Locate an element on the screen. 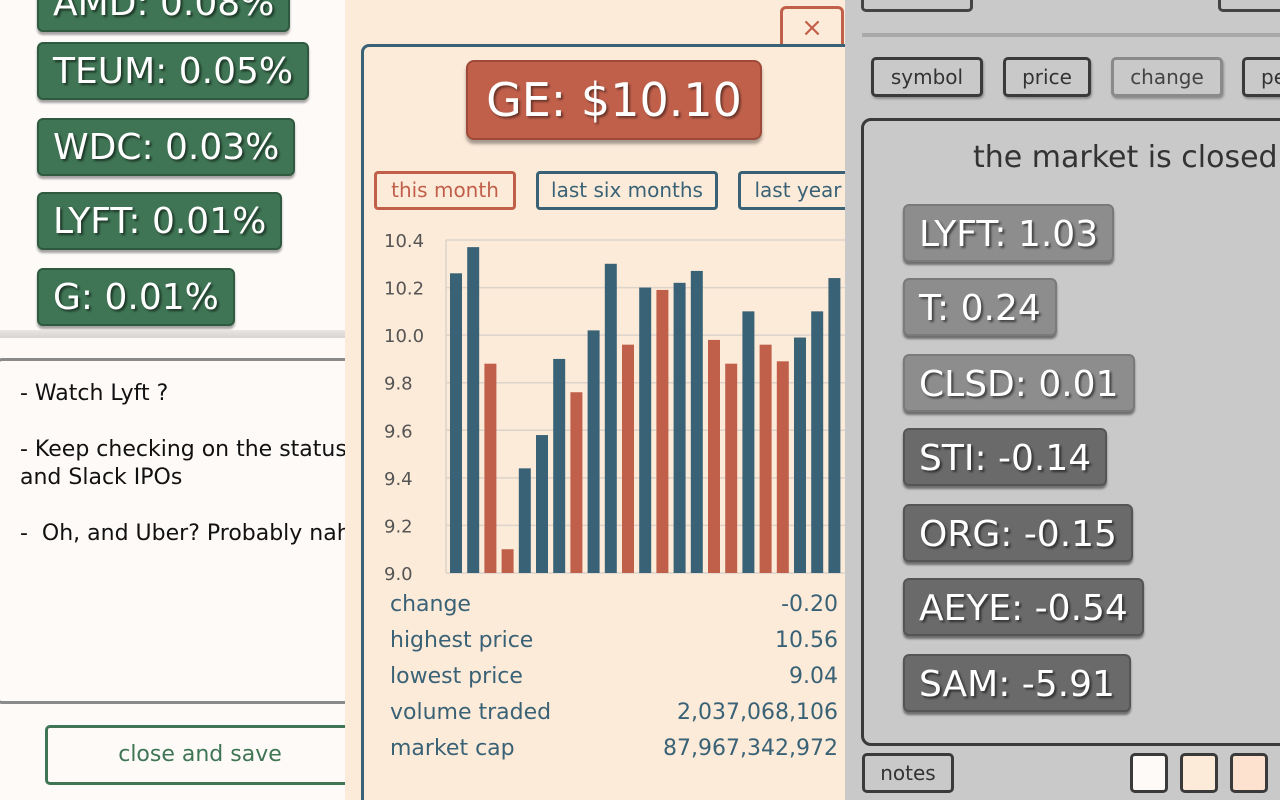 The image size is (1280, 800). range-tab-last-year: last year is located at coordinates (798, 190).